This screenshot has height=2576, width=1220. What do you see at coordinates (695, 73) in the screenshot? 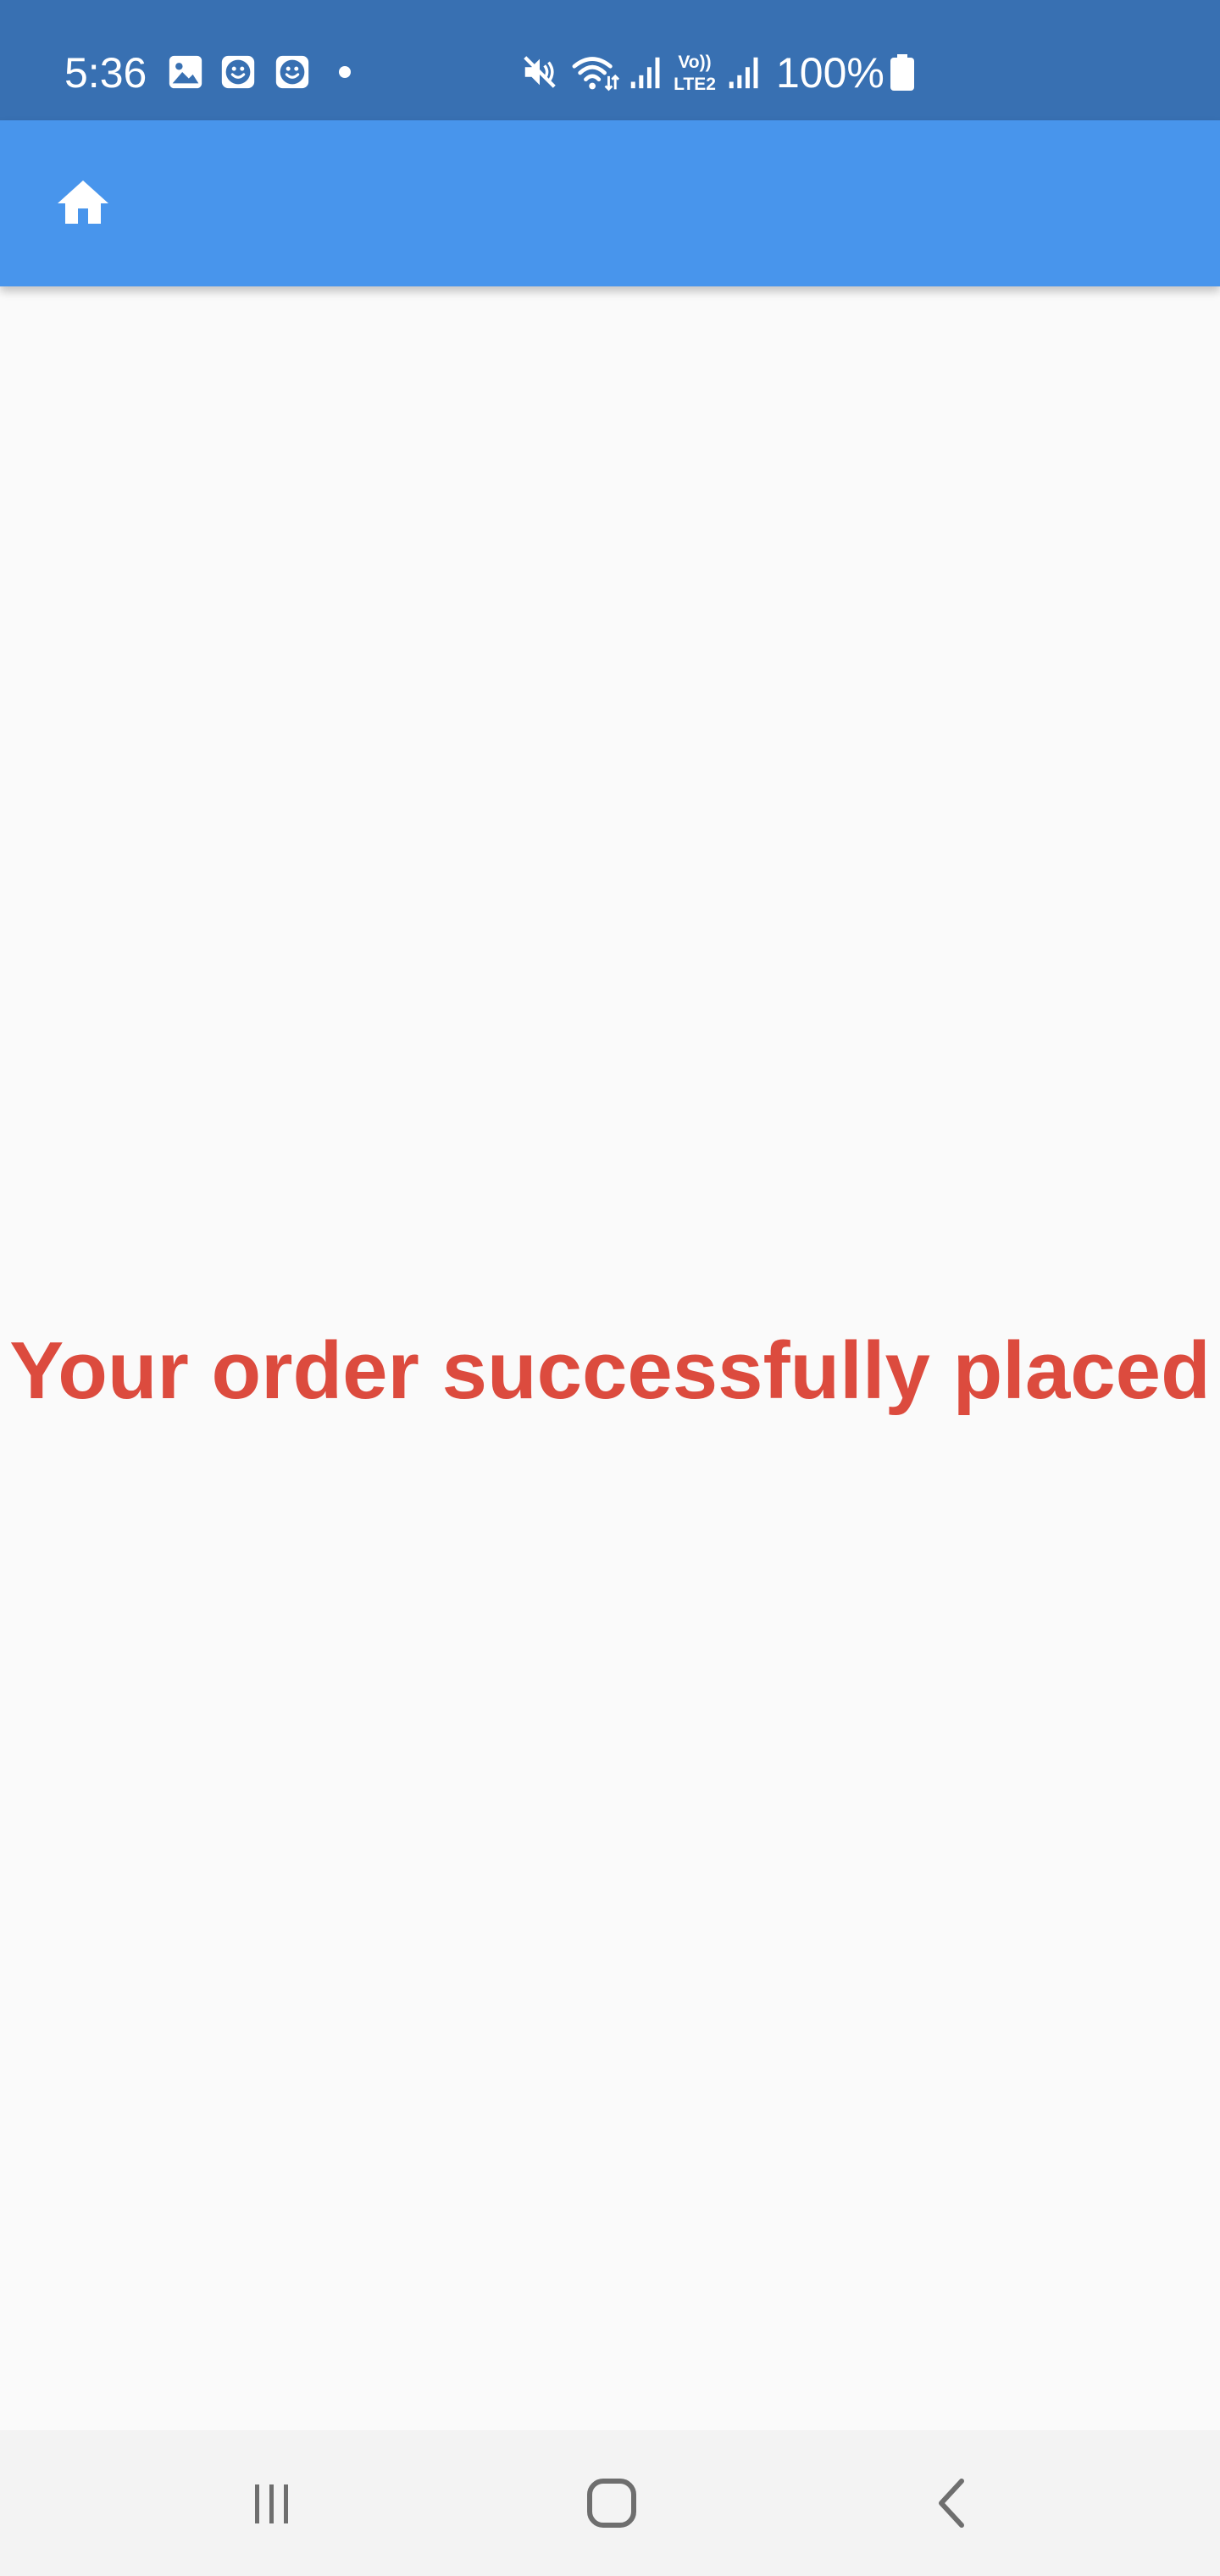
I see `network-label: Vo)) LTE2` at bounding box center [695, 73].